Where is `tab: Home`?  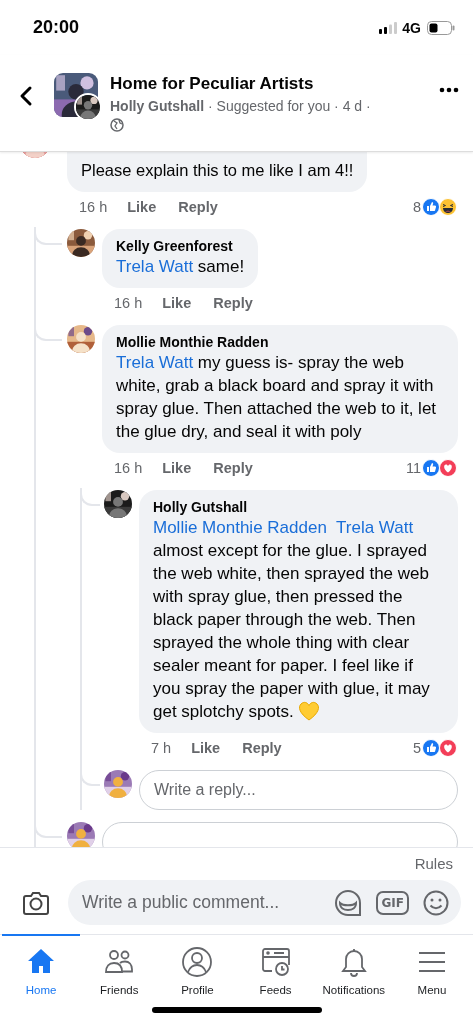
tab: Home is located at coordinates (41, 964).